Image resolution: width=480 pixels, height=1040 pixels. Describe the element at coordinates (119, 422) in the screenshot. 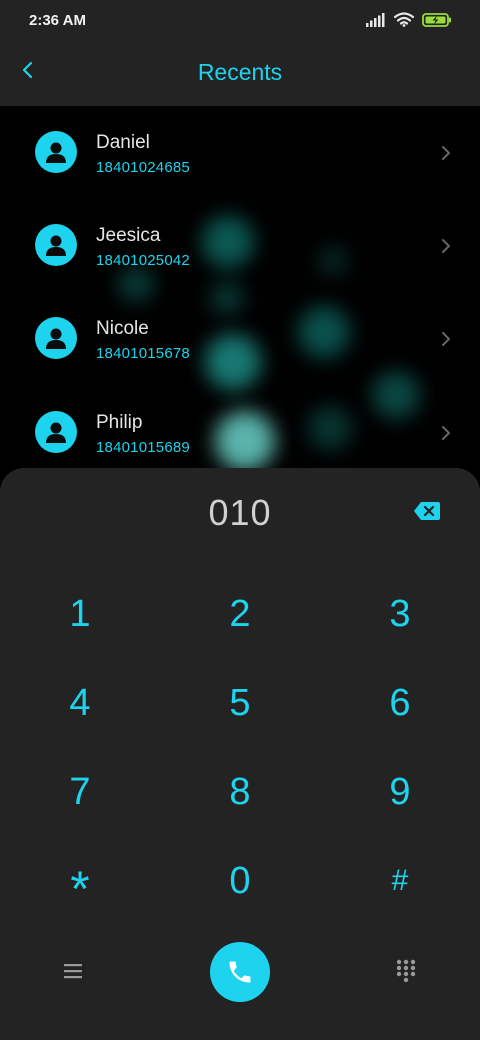

I see `contact-name: Philip` at that location.